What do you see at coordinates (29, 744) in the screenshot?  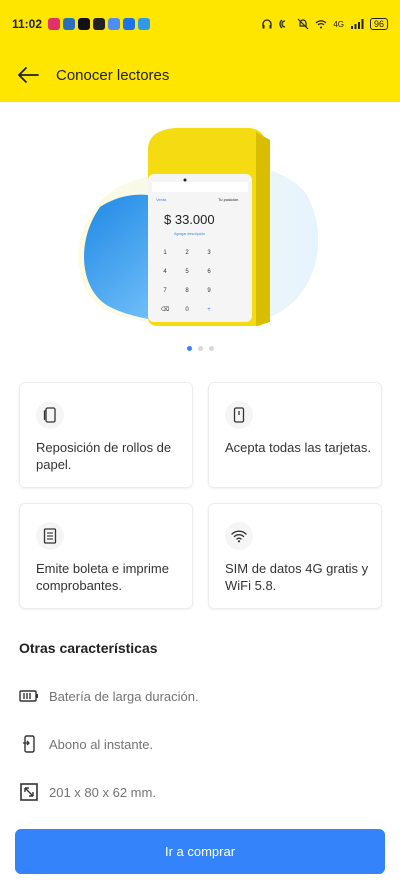 I see `phone-payment-icon` at bounding box center [29, 744].